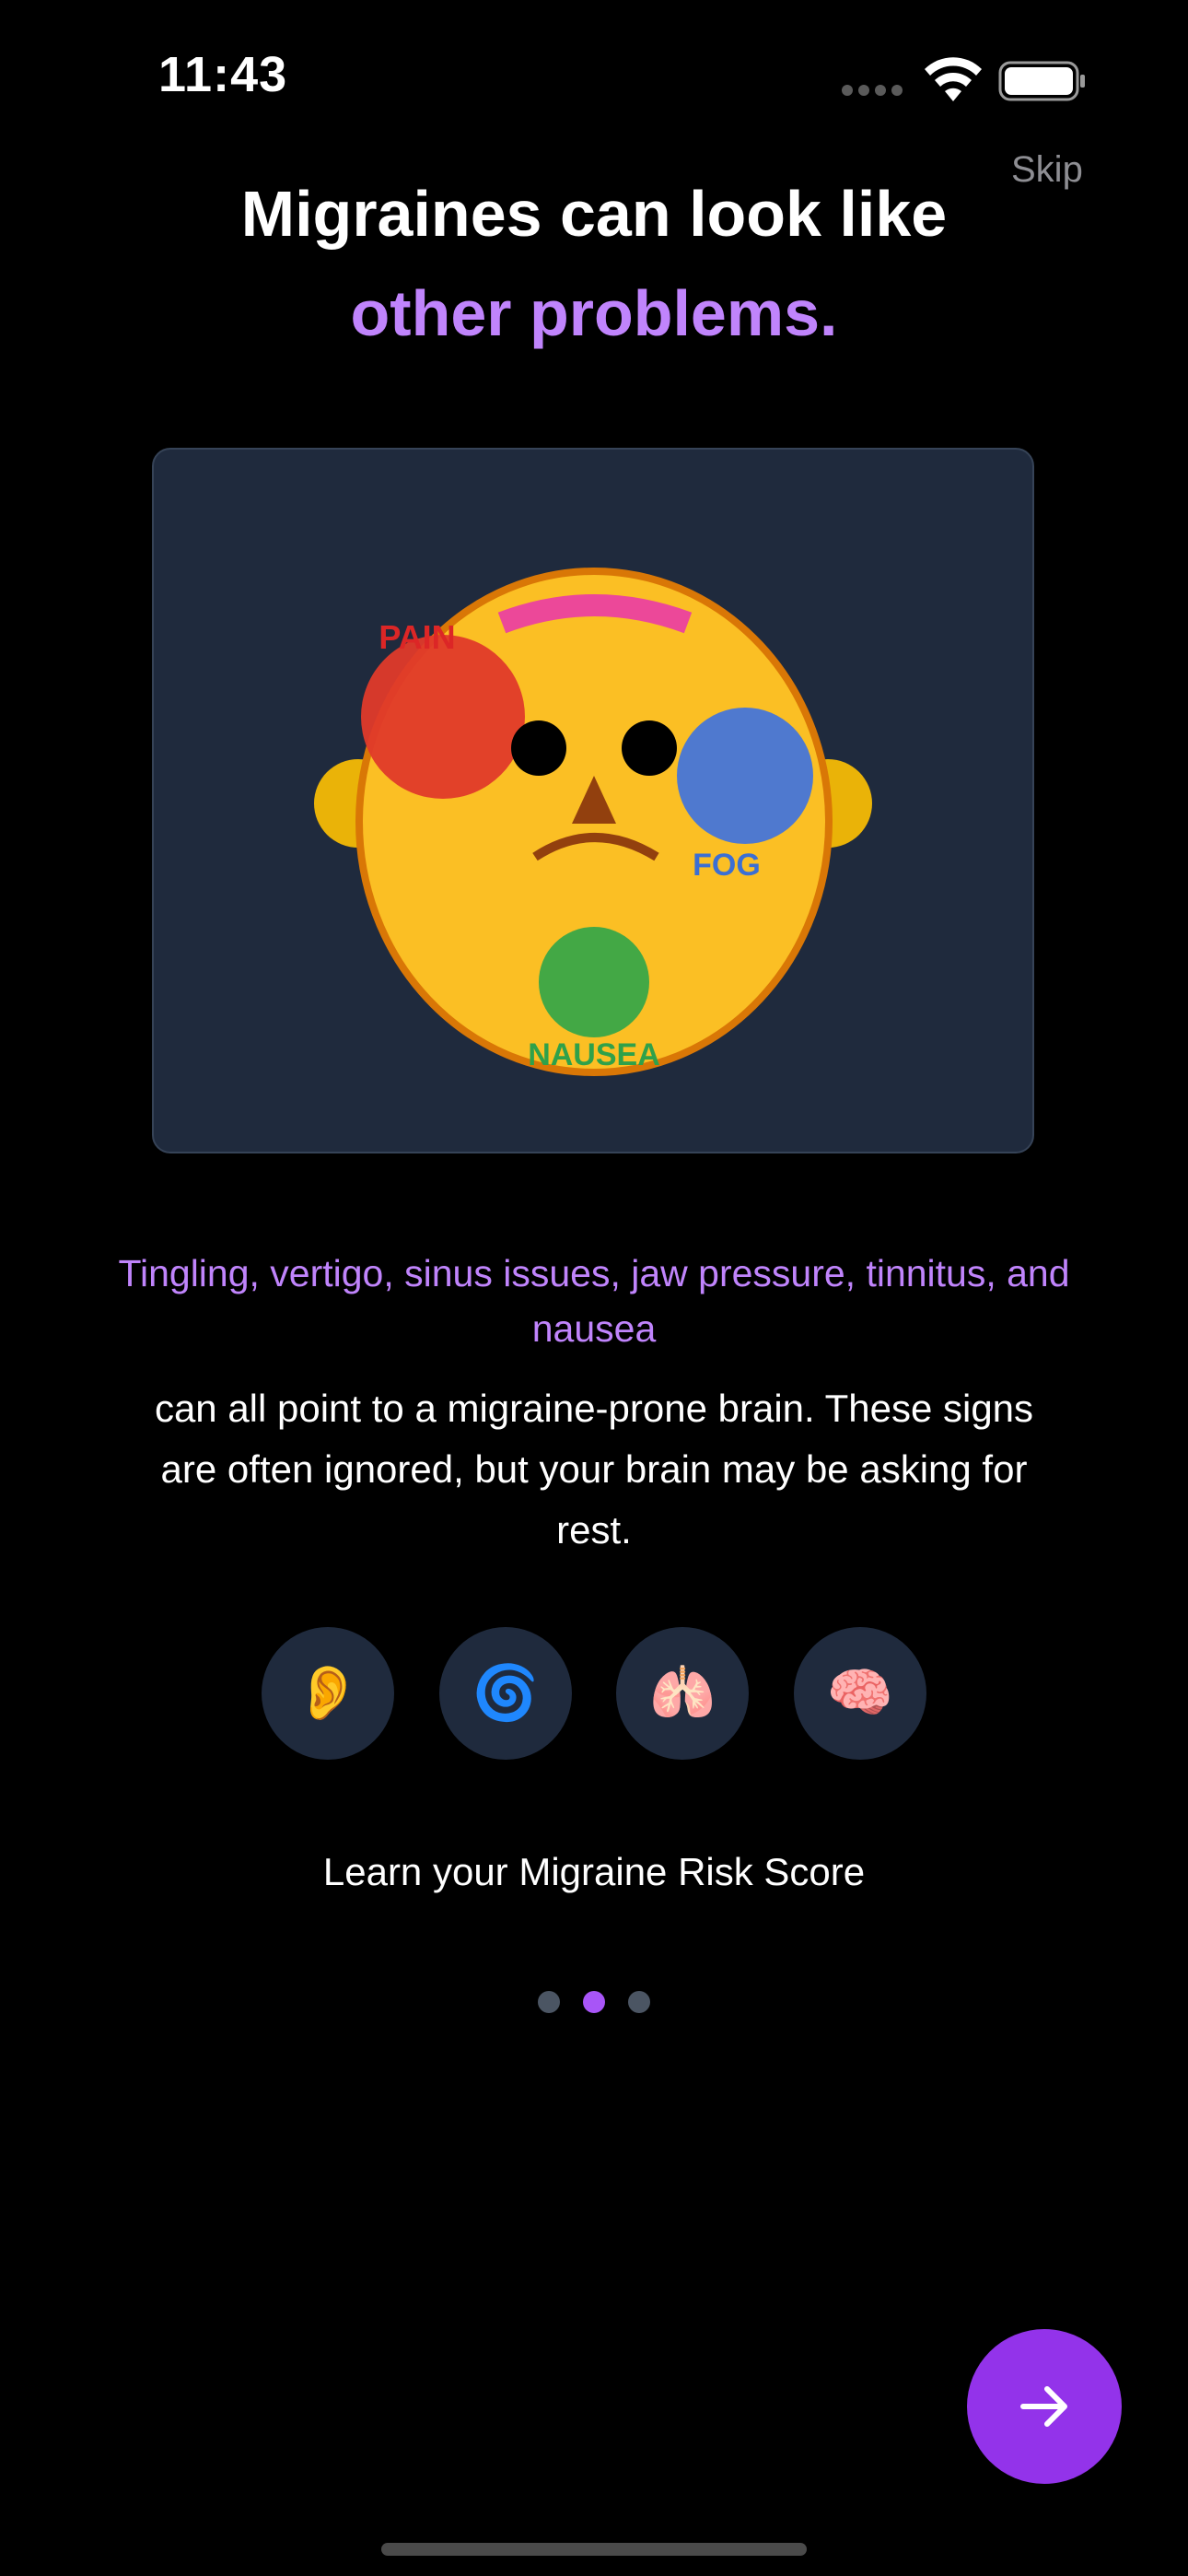 Image resolution: width=1188 pixels, height=2576 pixels. I want to click on battery-icon, so click(1041, 81).